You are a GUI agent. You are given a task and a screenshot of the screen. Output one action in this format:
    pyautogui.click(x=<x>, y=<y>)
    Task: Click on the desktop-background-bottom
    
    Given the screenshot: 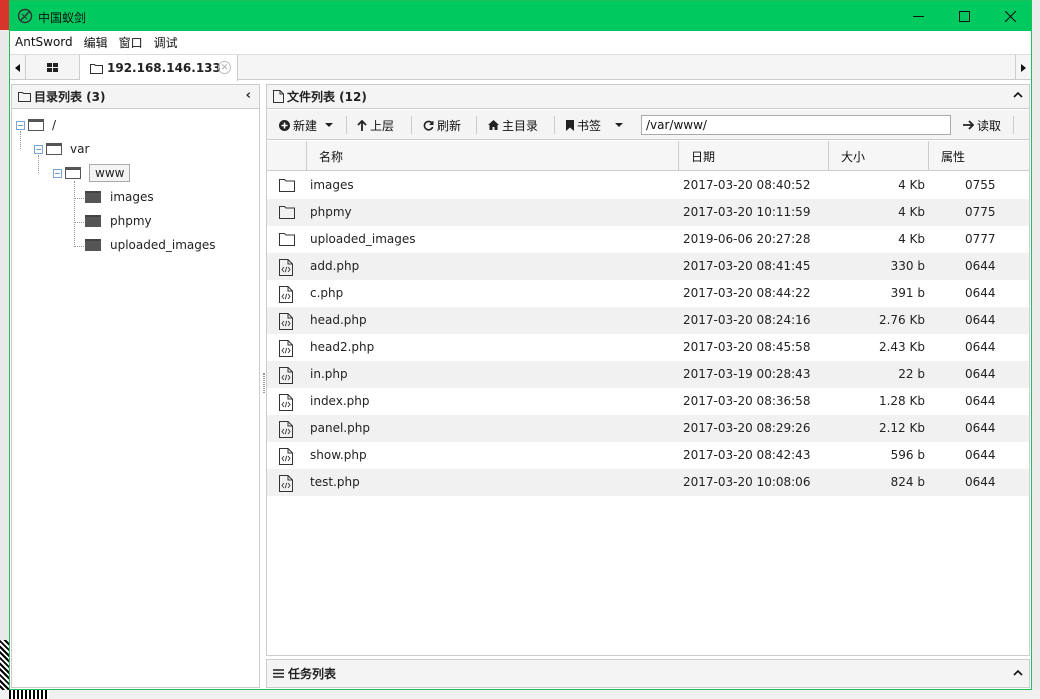 What is the action you would take?
    pyautogui.click(x=520, y=694)
    